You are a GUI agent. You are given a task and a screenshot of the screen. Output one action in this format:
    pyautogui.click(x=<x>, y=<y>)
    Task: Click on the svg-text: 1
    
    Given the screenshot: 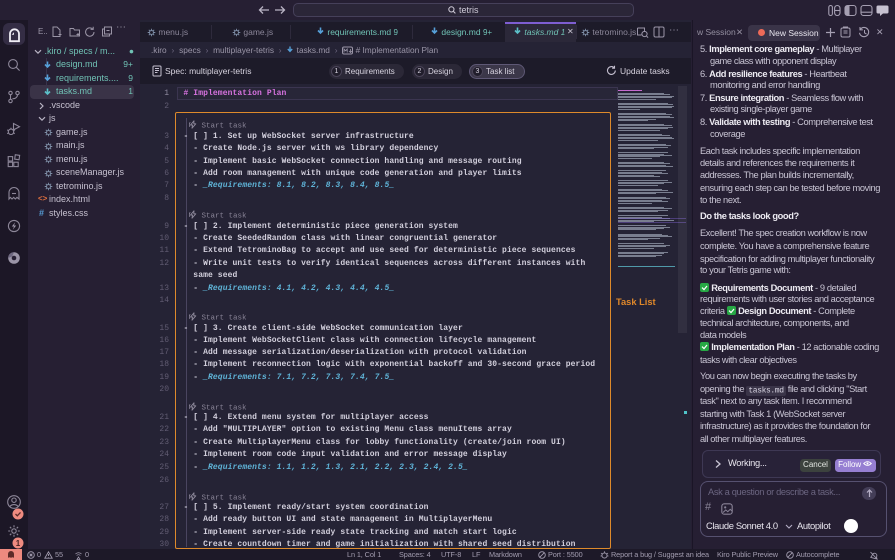 What is the action you would take?
    pyautogui.click(x=18, y=543)
    